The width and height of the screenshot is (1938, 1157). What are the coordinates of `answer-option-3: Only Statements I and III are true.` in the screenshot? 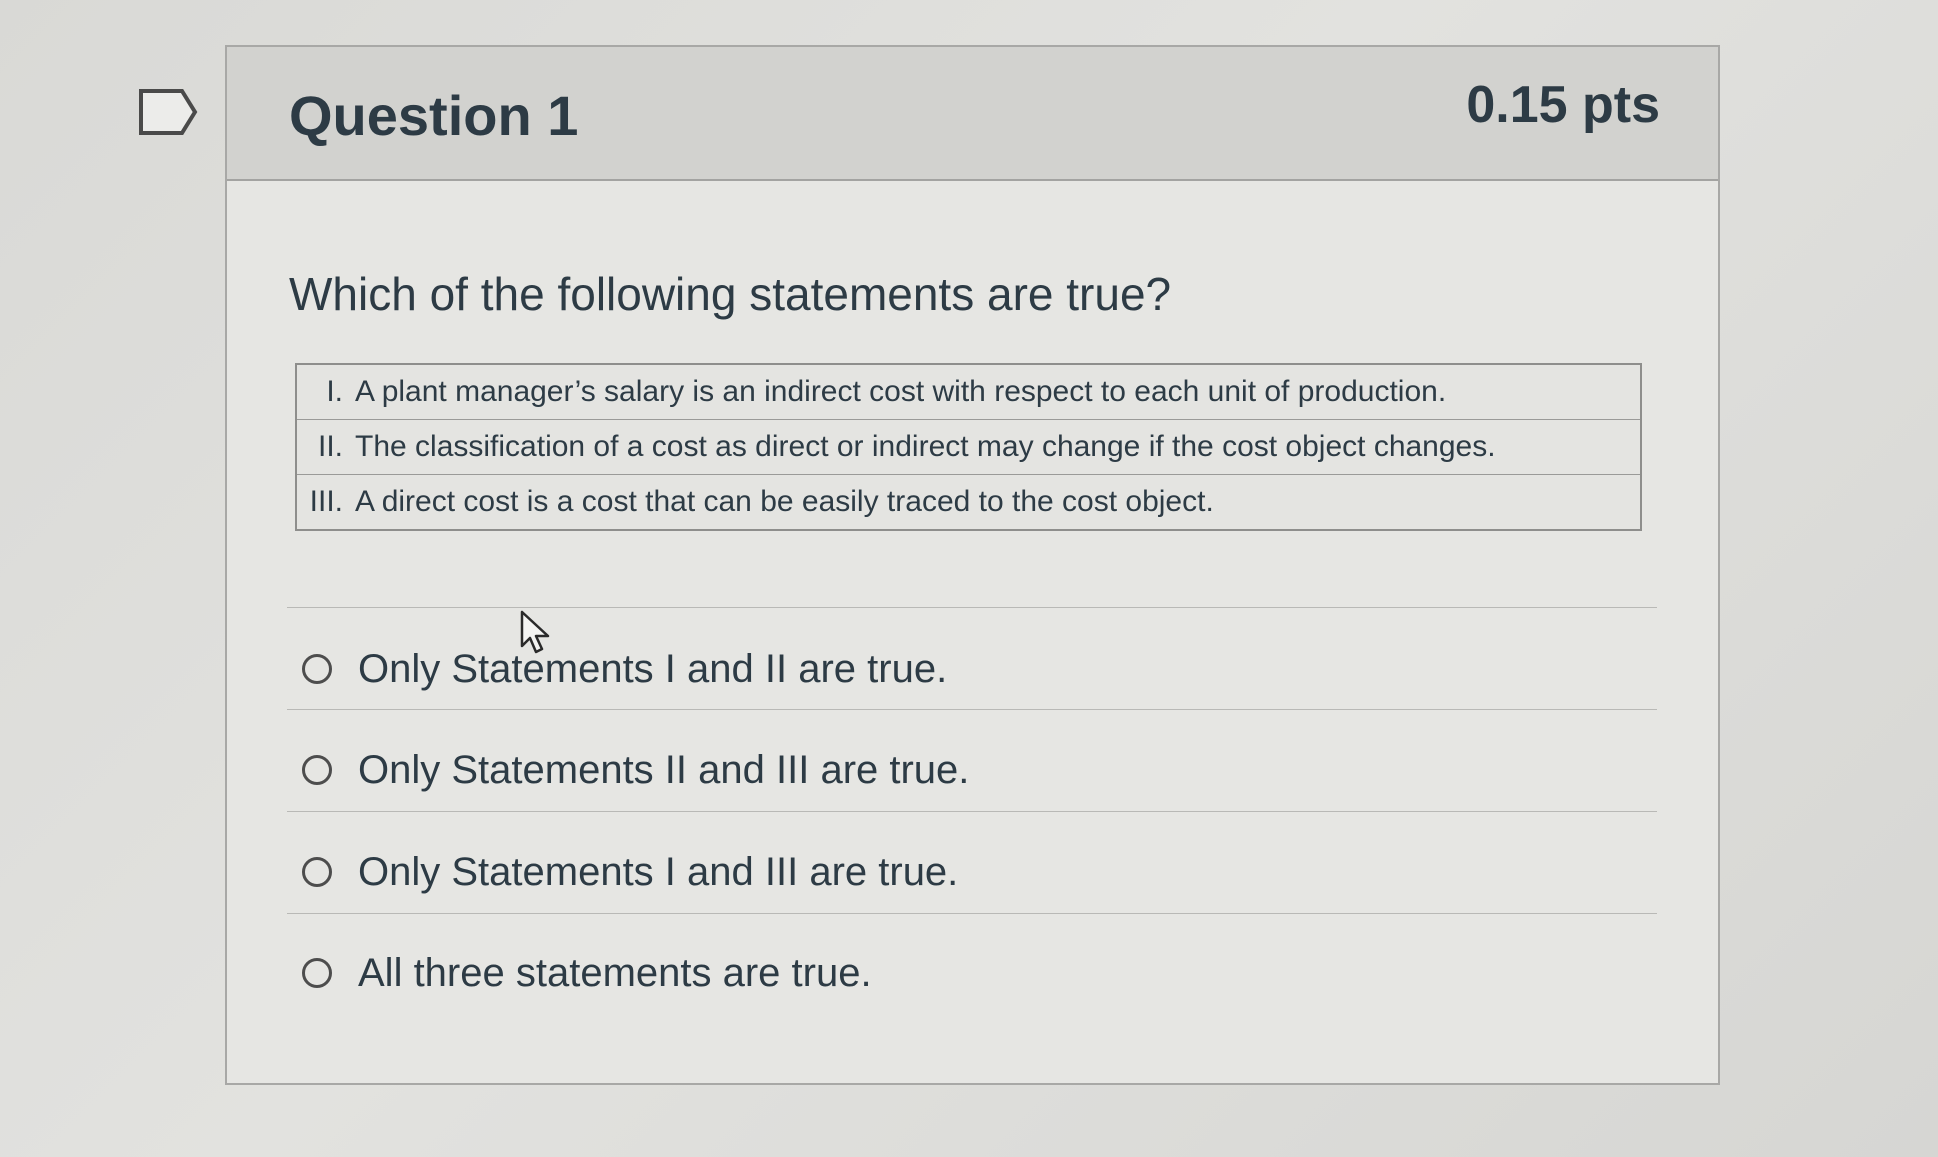 It's located at (630, 872).